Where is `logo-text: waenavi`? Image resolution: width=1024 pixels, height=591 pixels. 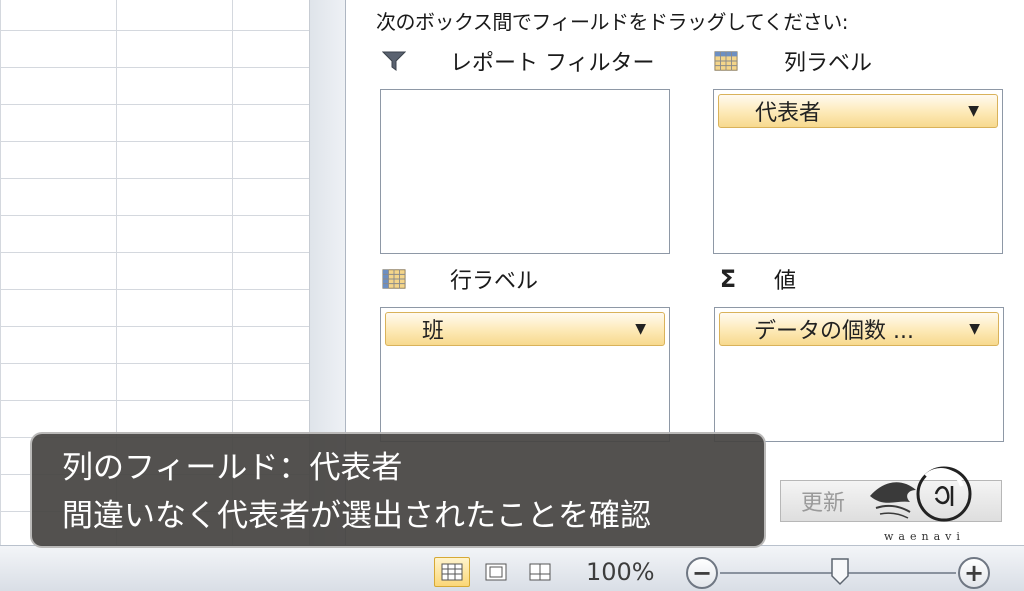 logo-text: waenavi is located at coordinates (924, 536).